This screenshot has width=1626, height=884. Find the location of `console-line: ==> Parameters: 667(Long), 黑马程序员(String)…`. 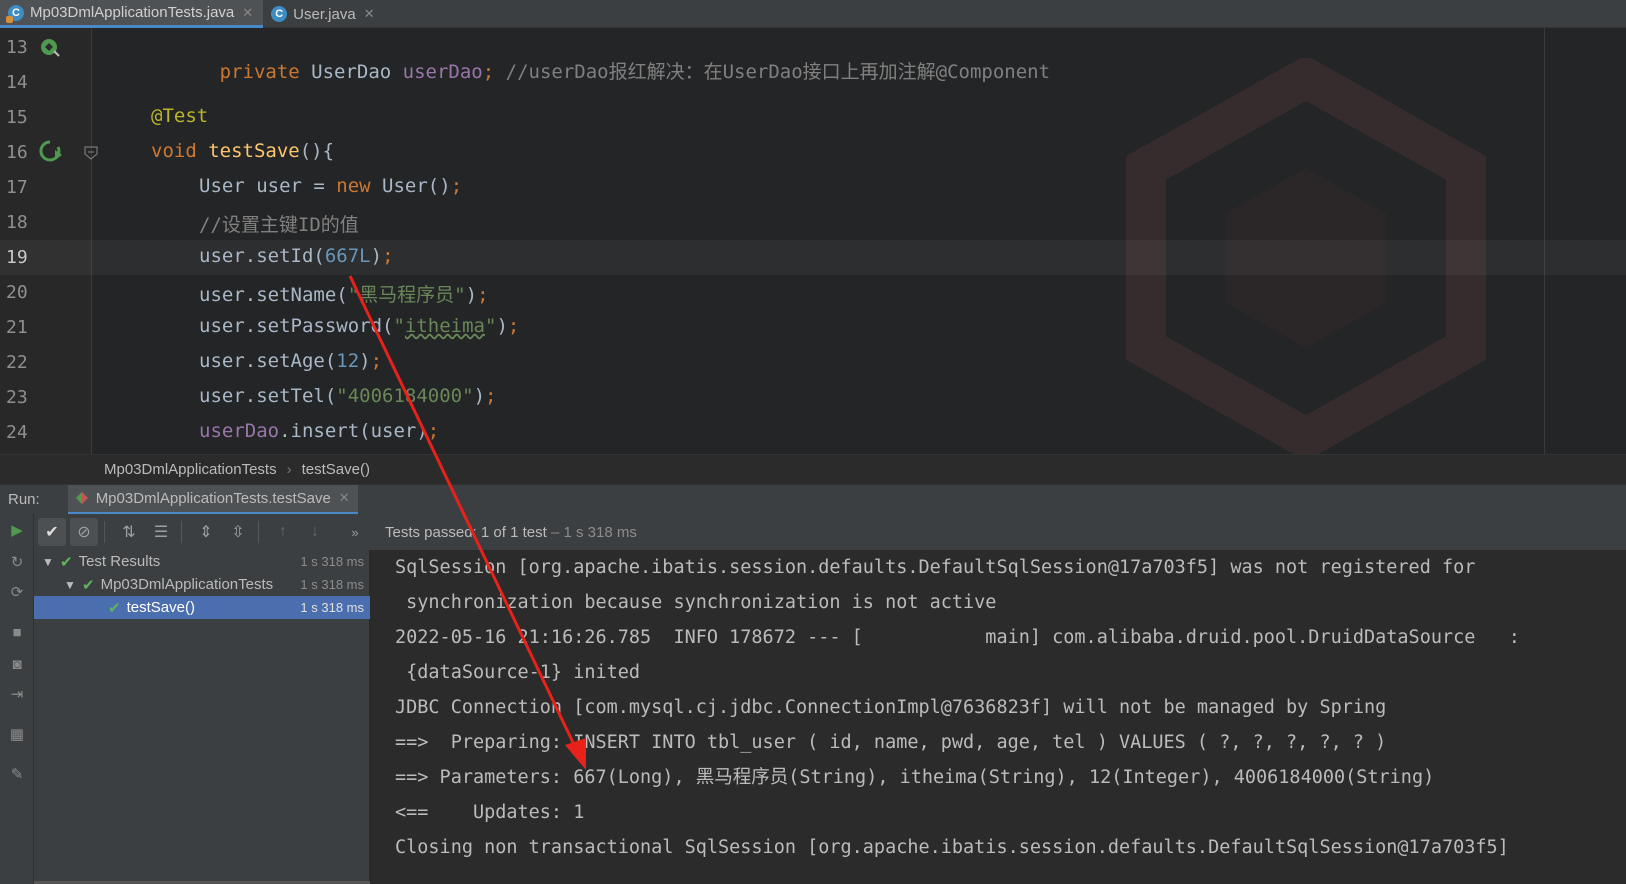

console-line: ==> Parameters: 667(Long), 黑马程序员(String)… is located at coordinates (915, 777).